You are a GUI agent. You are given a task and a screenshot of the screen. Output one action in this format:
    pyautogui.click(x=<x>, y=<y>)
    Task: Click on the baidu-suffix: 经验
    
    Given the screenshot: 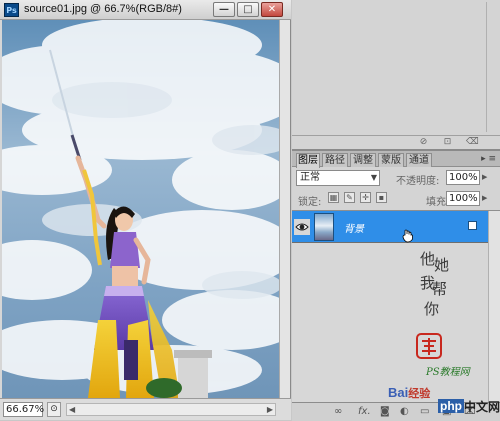 What is the action you would take?
    pyautogui.click(x=419, y=394)
    